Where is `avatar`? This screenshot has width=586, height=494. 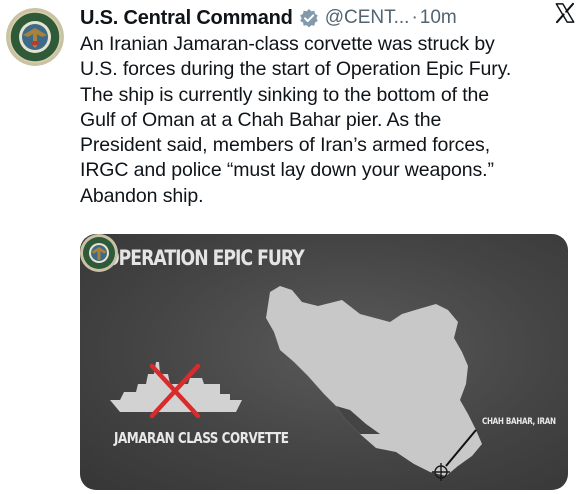 avatar is located at coordinates (35, 37).